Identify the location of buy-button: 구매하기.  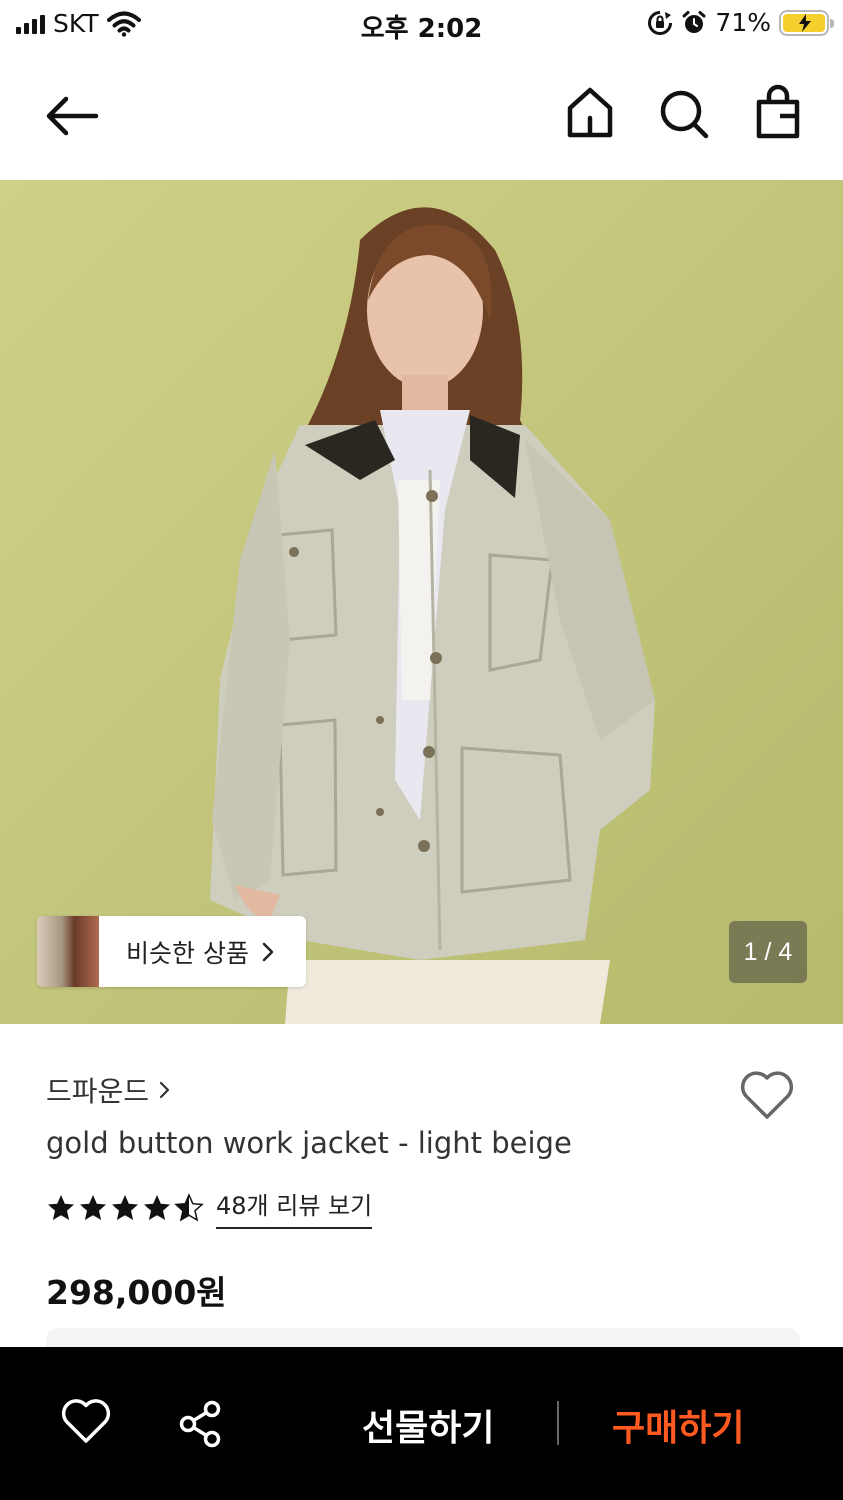
(678, 1425).